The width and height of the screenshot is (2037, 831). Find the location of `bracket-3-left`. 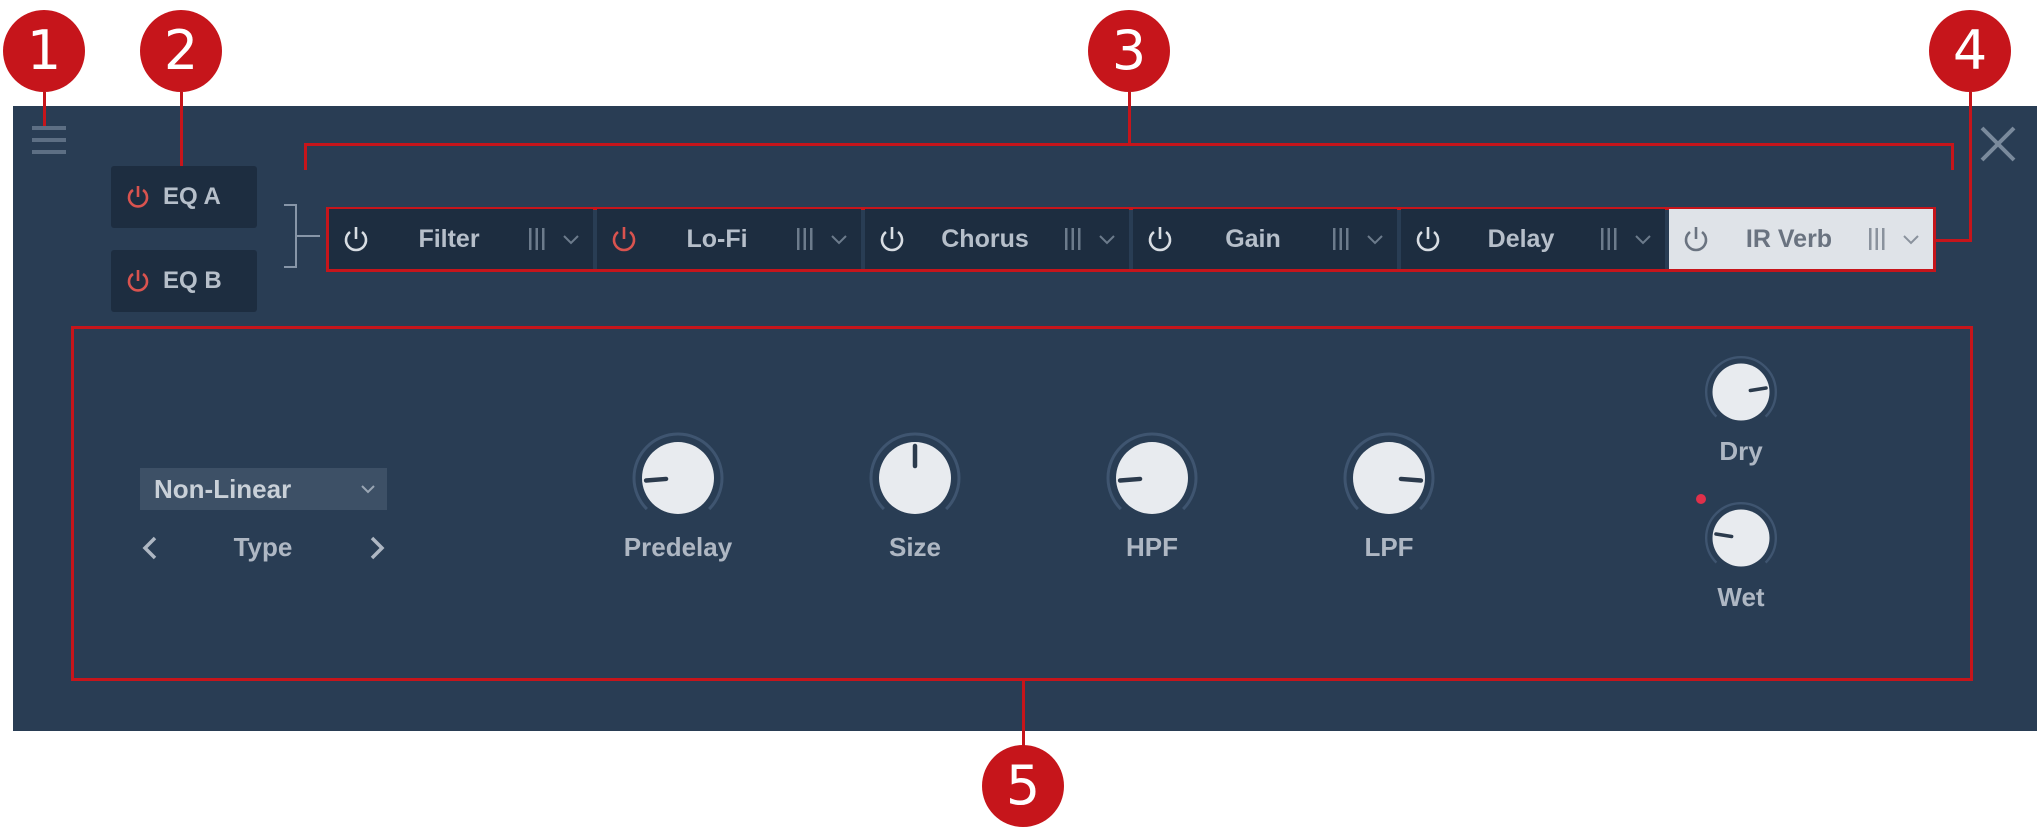

bracket-3-left is located at coordinates (305, 156).